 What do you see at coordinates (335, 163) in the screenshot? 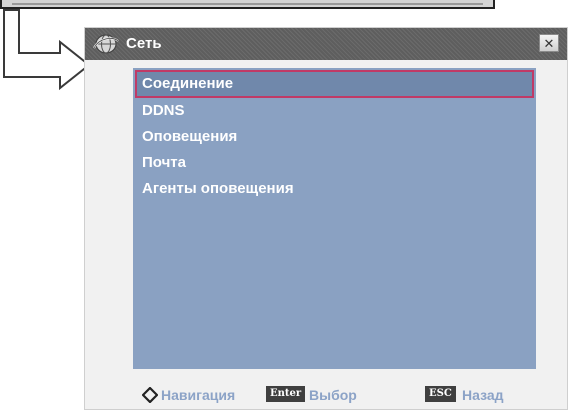
I see `menu-item-mail: Почта` at bounding box center [335, 163].